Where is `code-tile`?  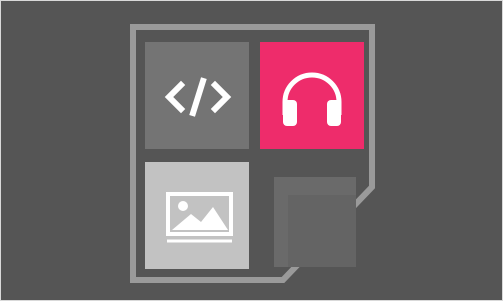
code-tile is located at coordinates (197, 95).